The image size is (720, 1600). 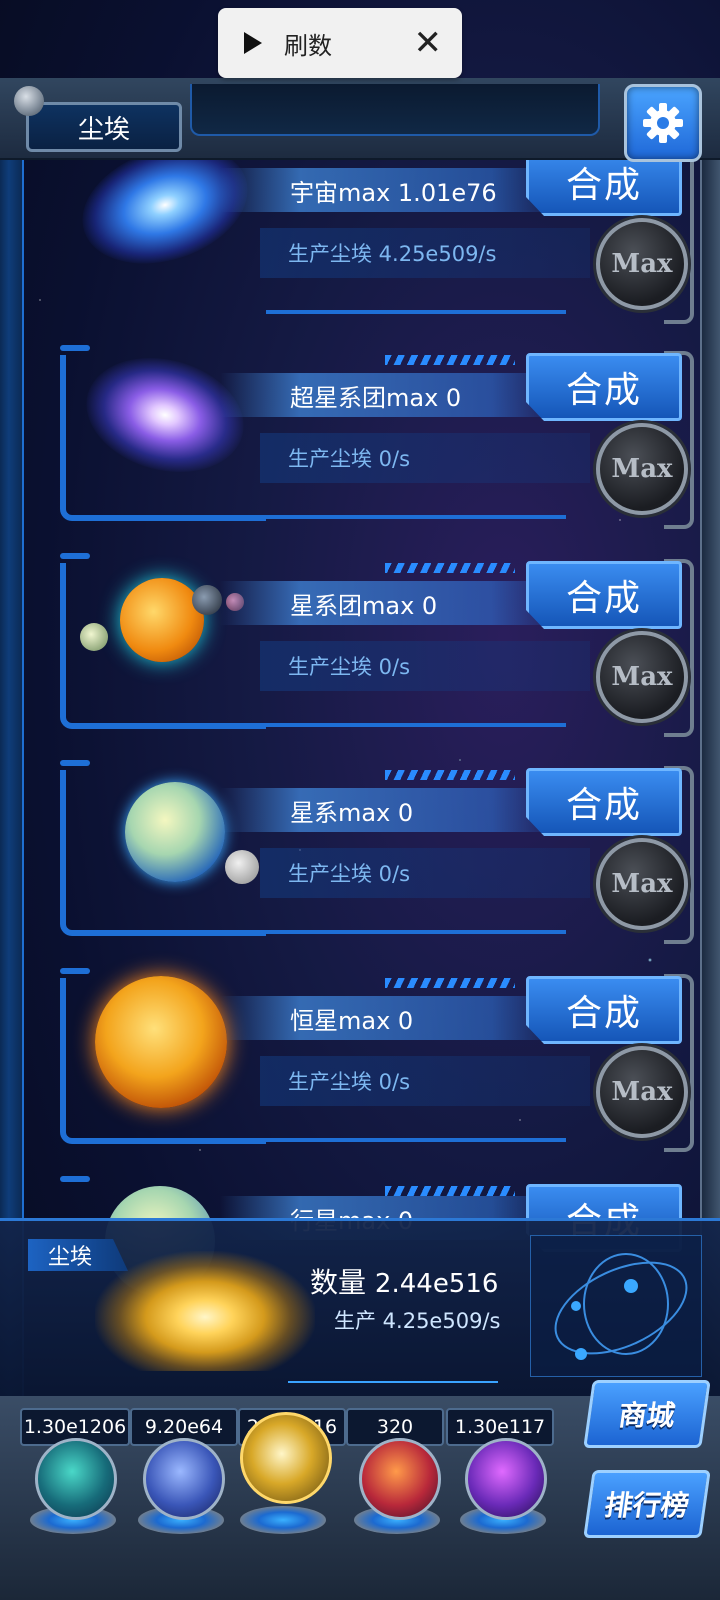 I want to click on item-name: 星系团max 0, so click(x=364, y=605).